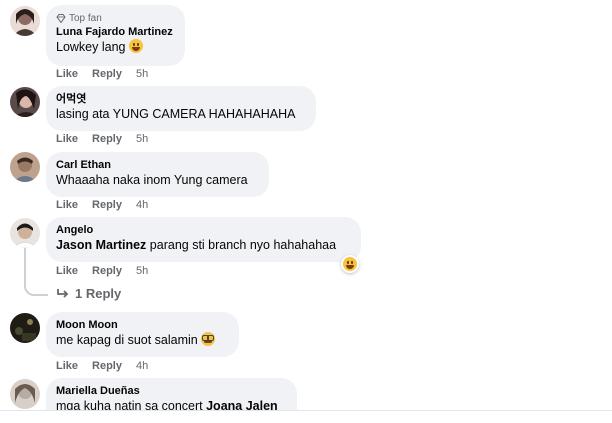  What do you see at coordinates (115, 32) in the screenshot?
I see `comment-author: Luna Fajardo Martinez` at bounding box center [115, 32].